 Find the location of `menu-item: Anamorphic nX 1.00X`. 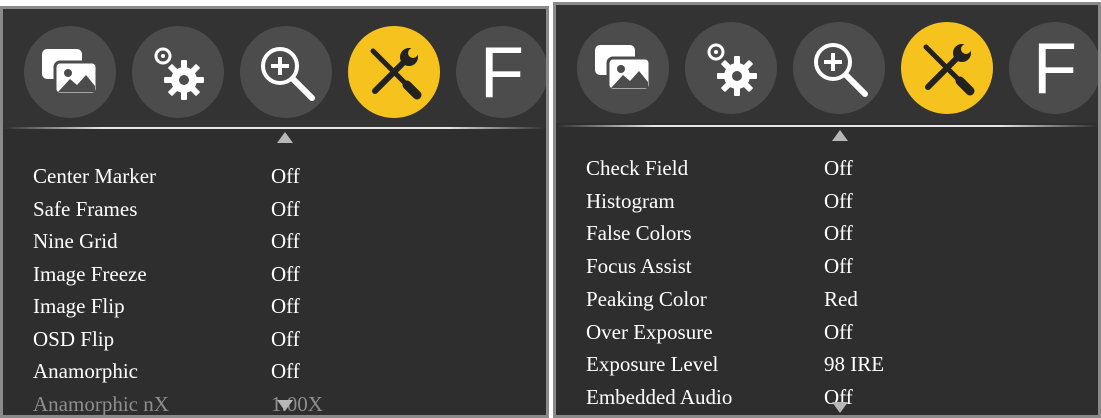

menu-item: Anamorphic nX 1.00X is located at coordinates (274, 402).